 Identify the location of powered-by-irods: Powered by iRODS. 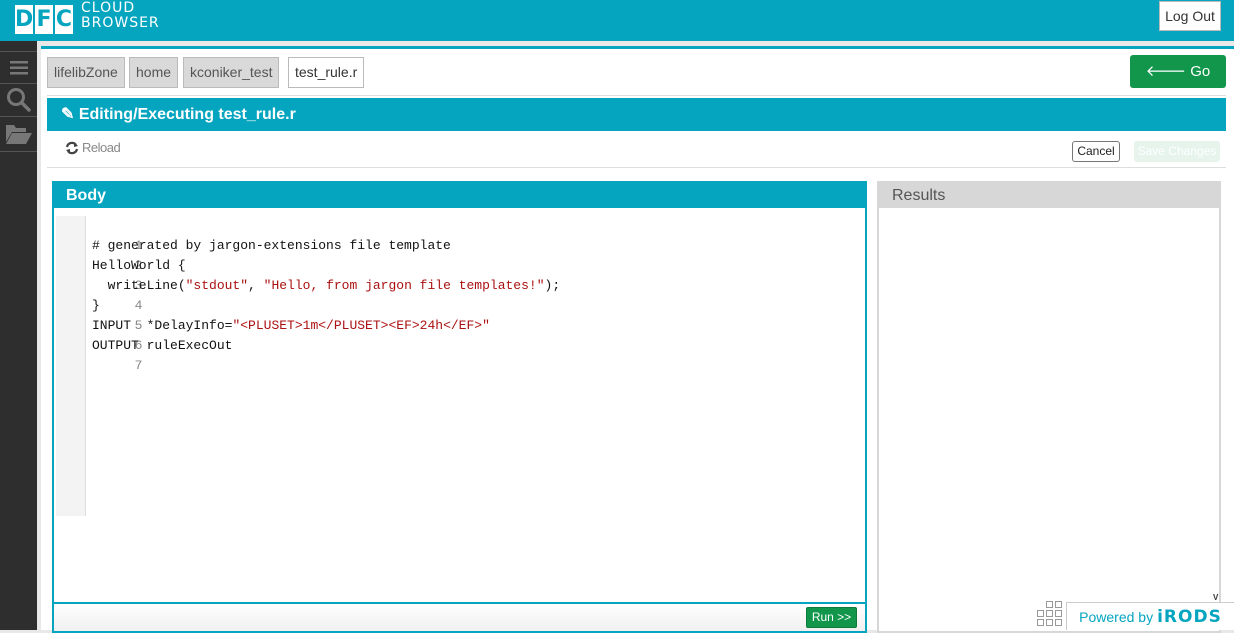
(1150, 616).